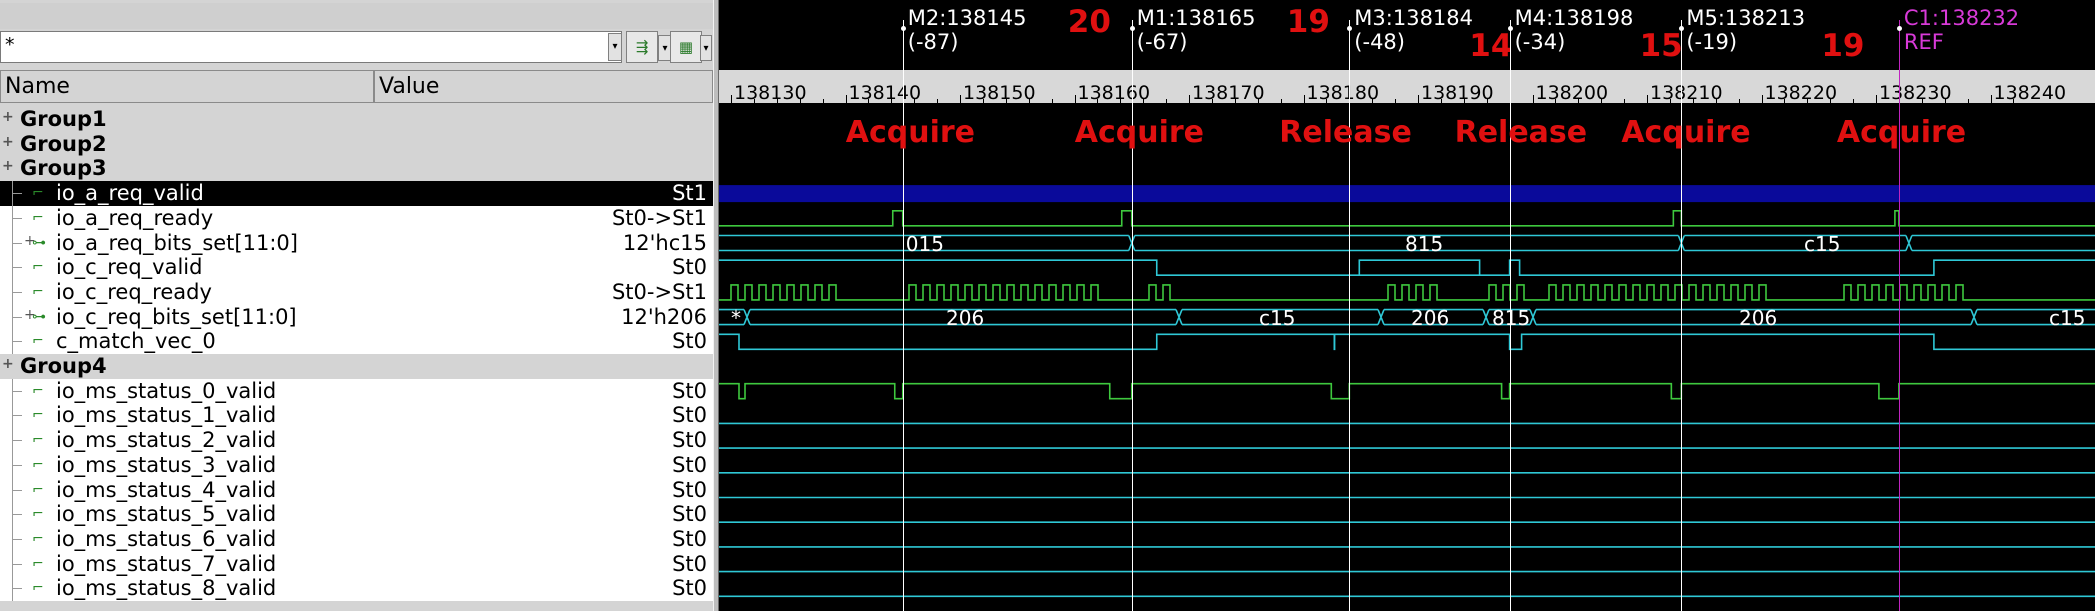  Describe the element at coordinates (356, 366) in the screenshot. I see `group-row: + Group4` at that location.